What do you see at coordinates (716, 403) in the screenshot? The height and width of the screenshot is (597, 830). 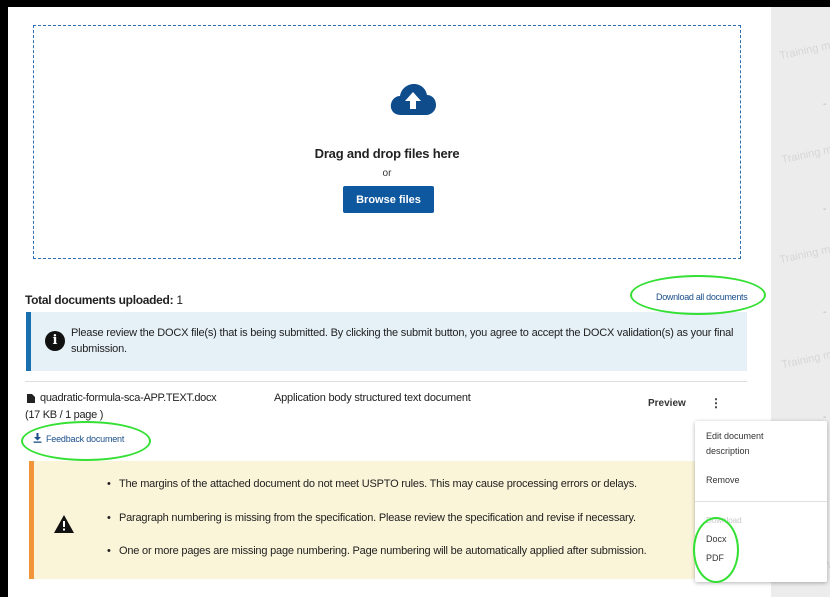 I see `more-options-icon: ⋮` at bounding box center [716, 403].